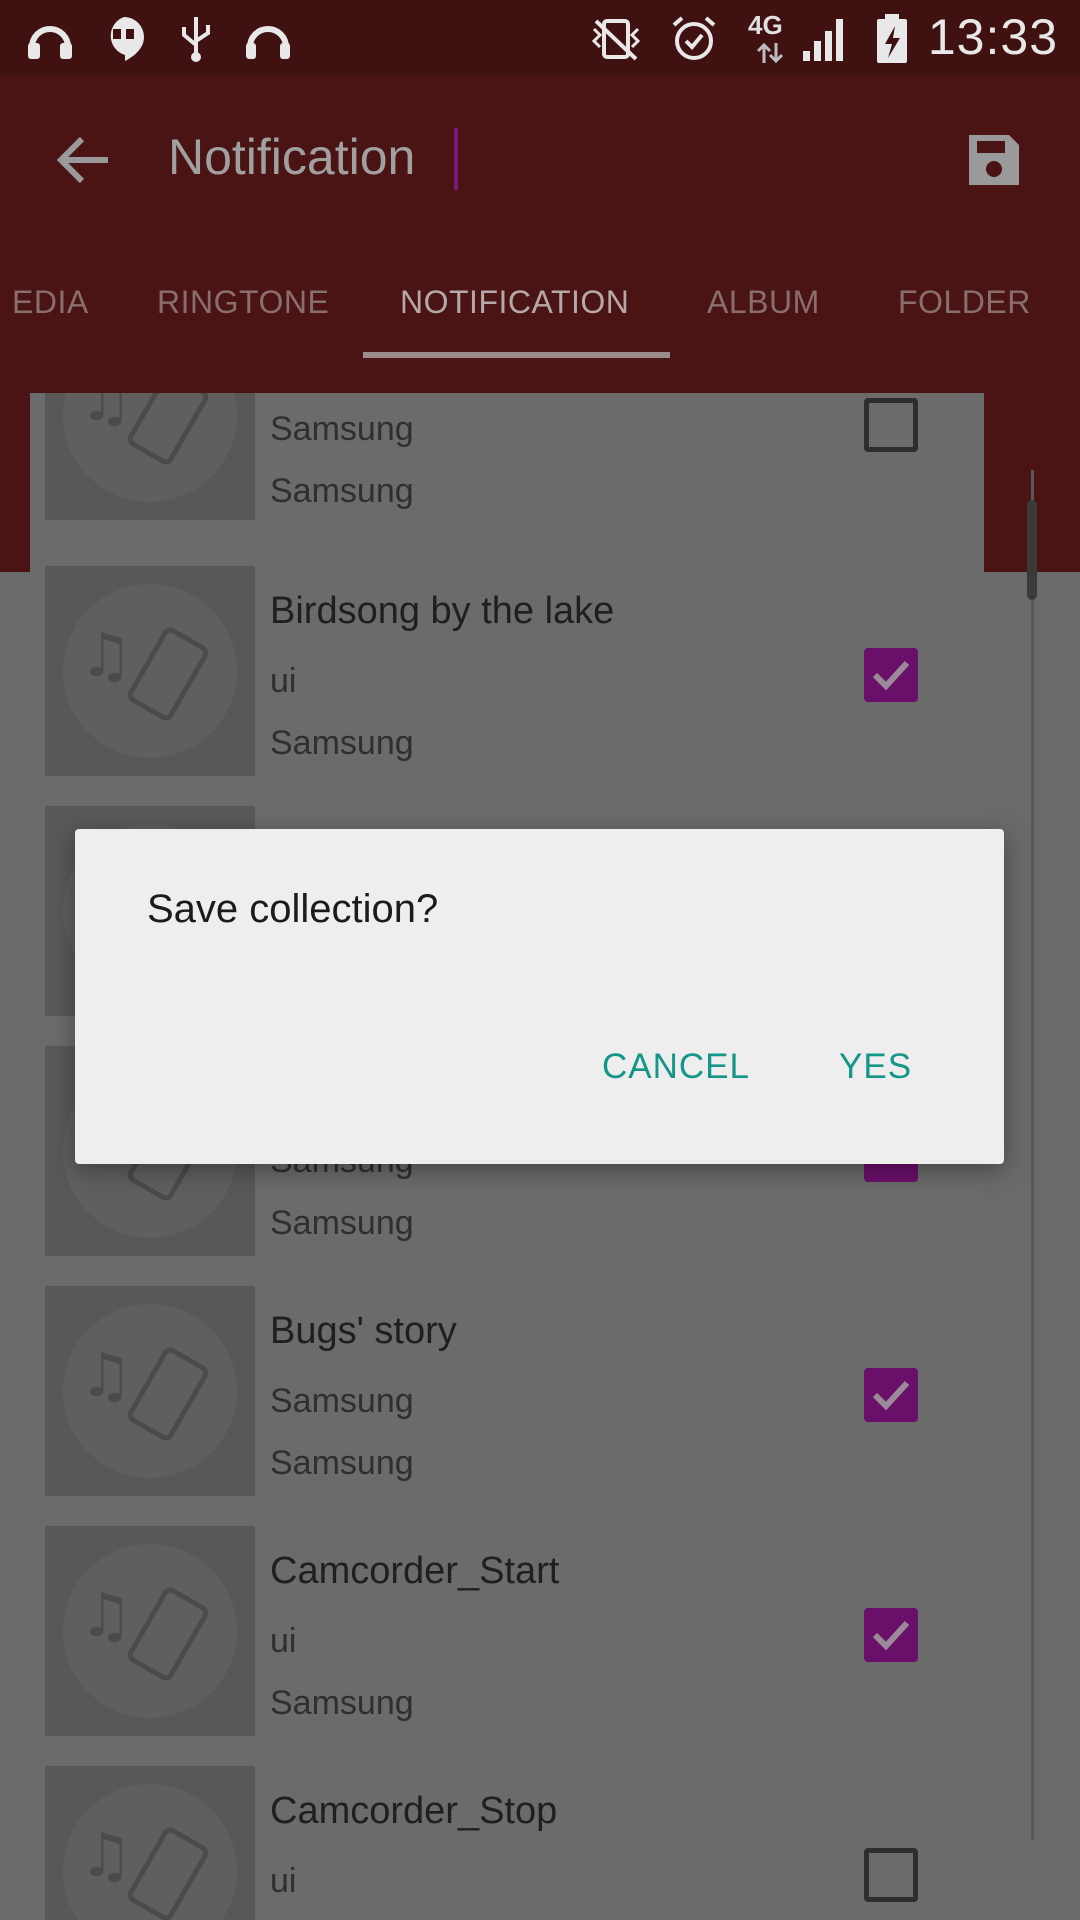 The height and width of the screenshot is (1920, 1080). Describe the element at coordinates (516, 355) in the screenshot. I see `tab-indicator` at that location.